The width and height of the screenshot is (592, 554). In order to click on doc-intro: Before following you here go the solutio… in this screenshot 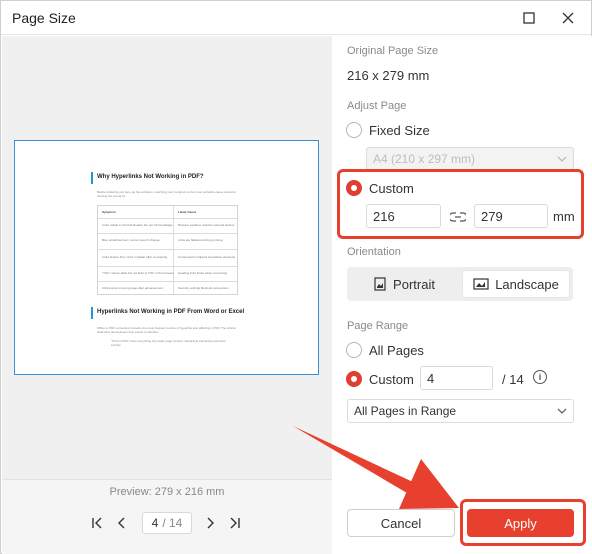, I will do `click(166, 194)`.